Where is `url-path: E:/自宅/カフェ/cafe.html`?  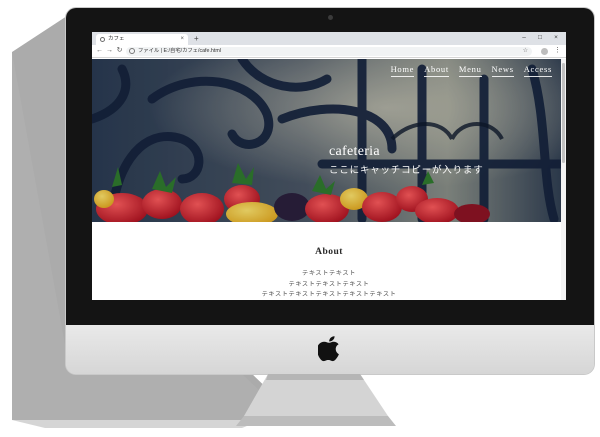 url-path: E:/自宅/カフェ/cafe.html is located at coordinates (192, 51).